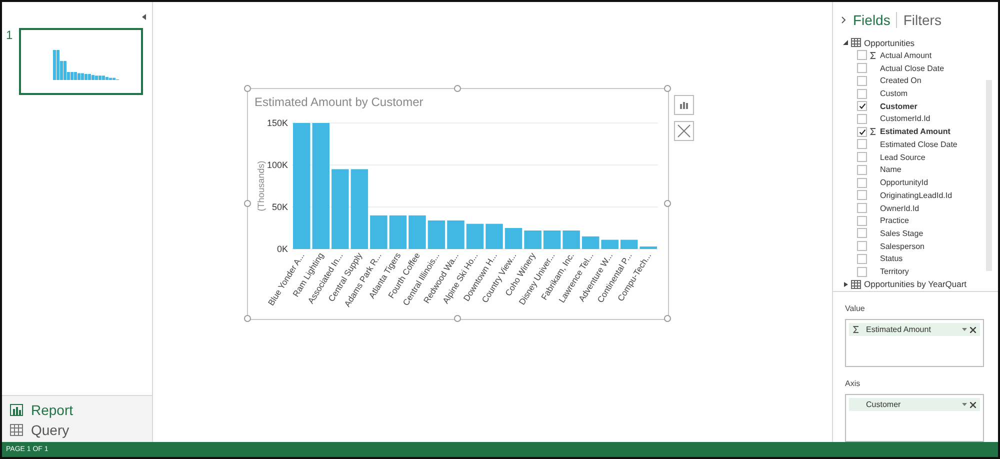 The height and width of the screenshot is (459, 1000). I want to click on field-item: Estimated Amount, so click(914, 131).